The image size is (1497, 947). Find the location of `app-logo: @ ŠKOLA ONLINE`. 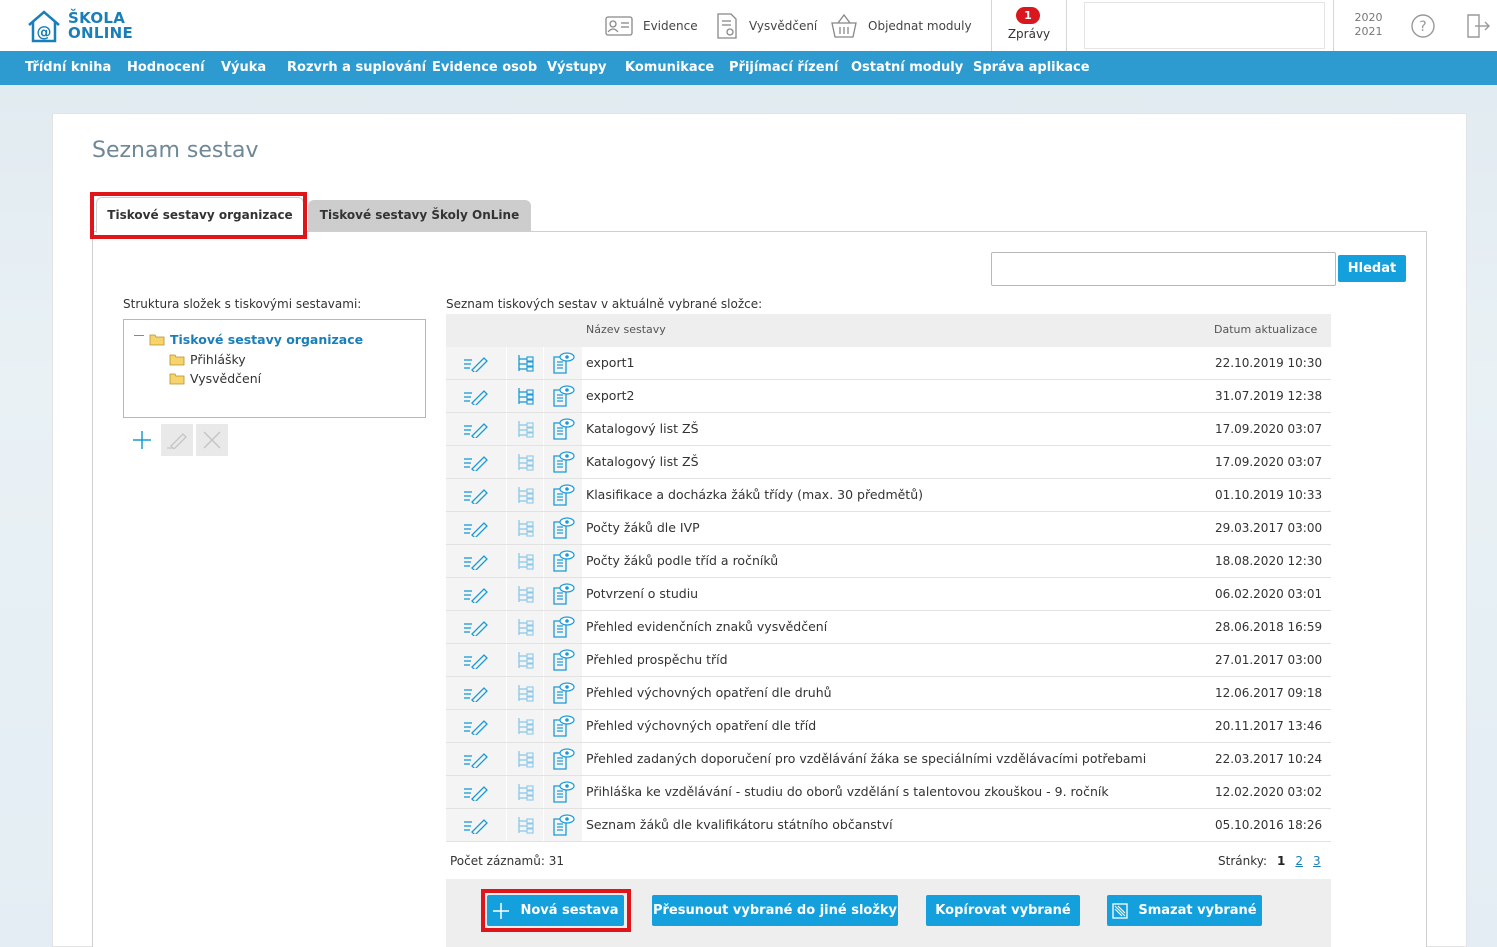

app-logo: @ ŠKOLA ONLINE is located at coordinates (79, 26).